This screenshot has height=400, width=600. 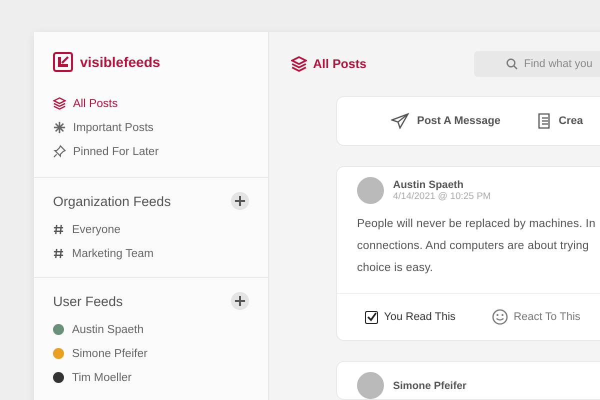 What do you see at coordinates (106, 151) in the screenshot?
I see `nav-item: Pinned For Later` at bounding box center [106, 151].